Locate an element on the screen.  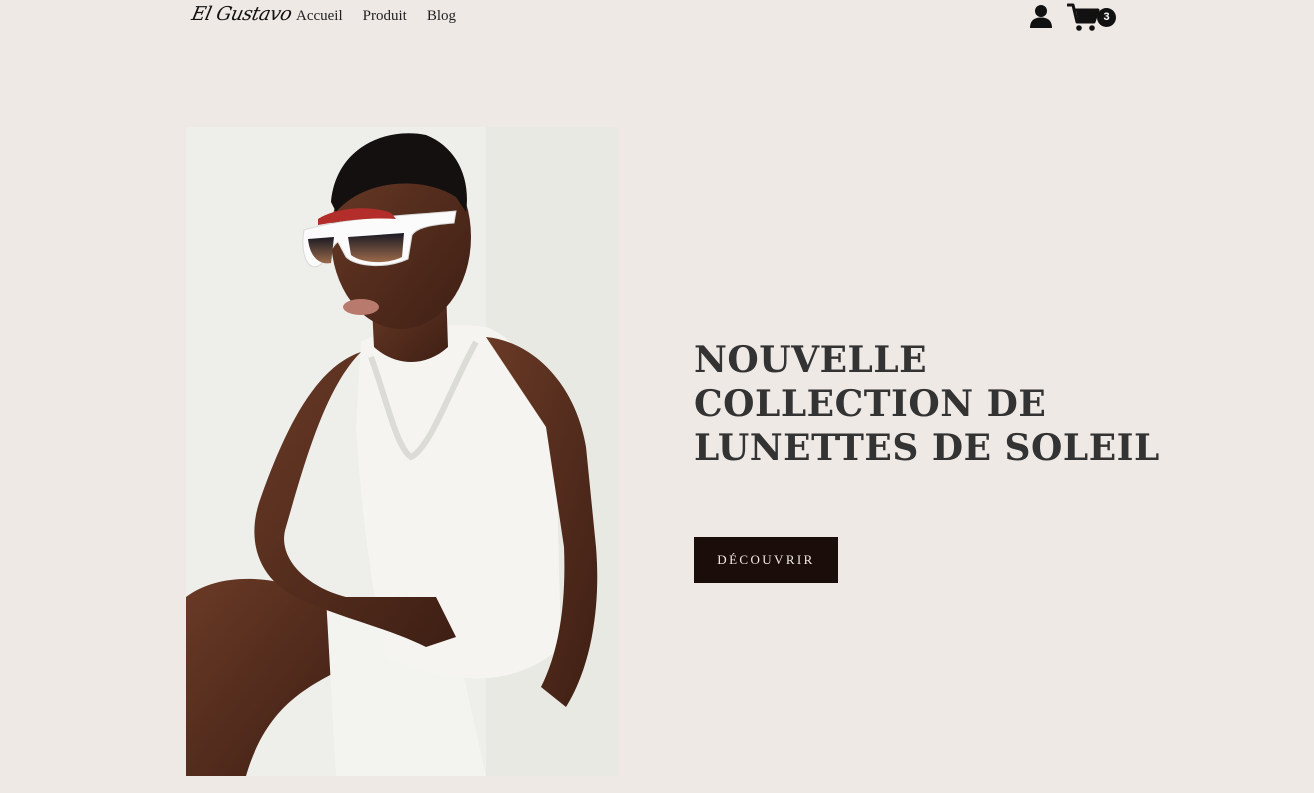
hero-title-line-3: LUNETTES DE SOLEIL is located at coordinates (927, 448).